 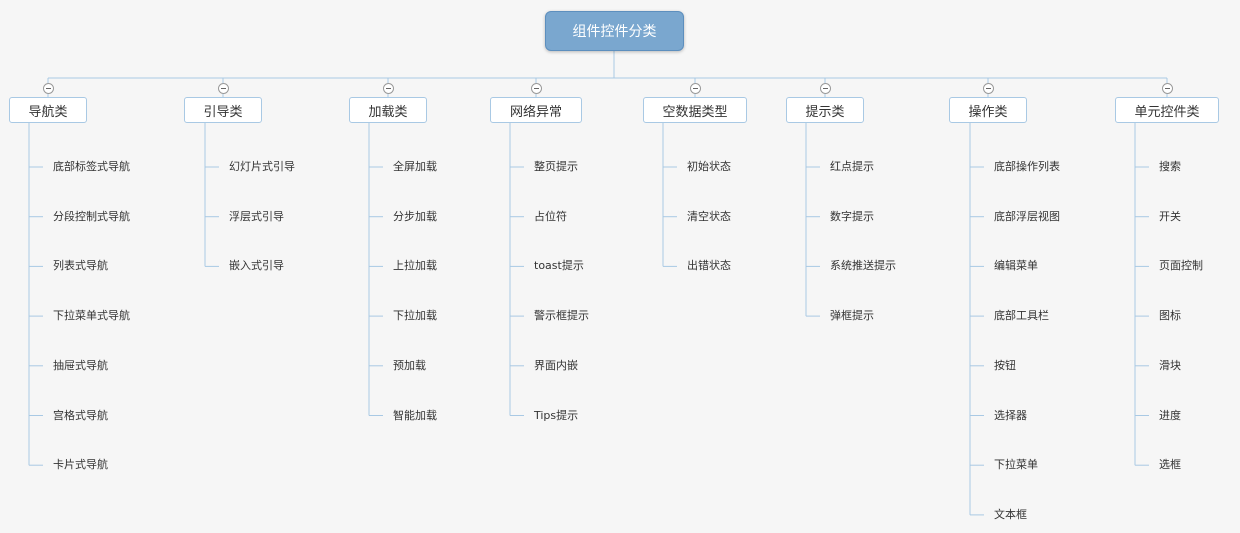 What do you see at coordinates (409, 366) in the screenshot?
I see `leaf-node: 预加载` at bounding box center [409, 366].